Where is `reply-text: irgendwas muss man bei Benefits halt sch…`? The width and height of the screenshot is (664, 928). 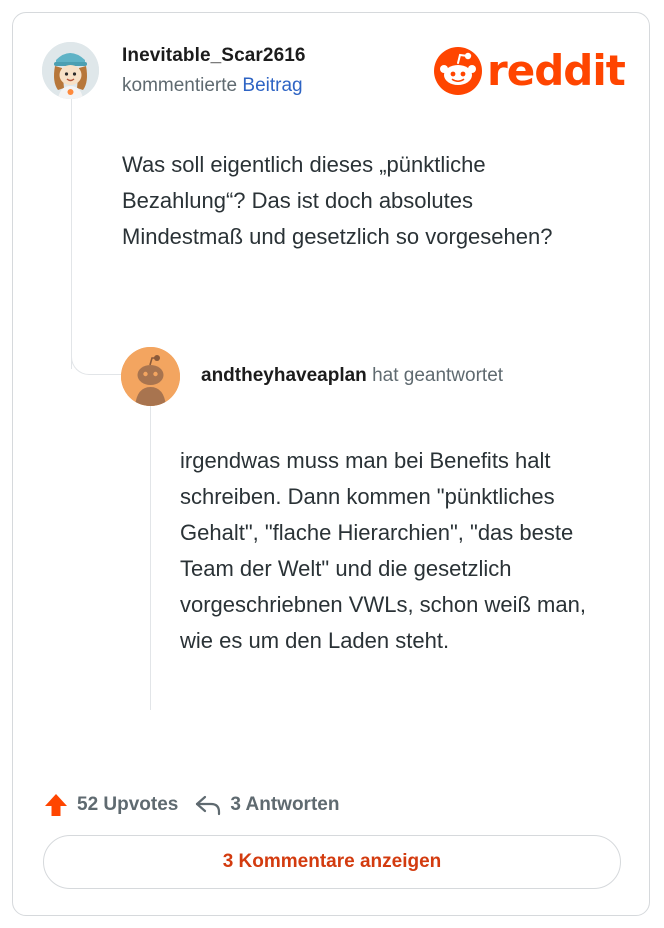 reply-text: irgendwas muss man bei Benefits halt sch… is located at coordinates (383, 550).